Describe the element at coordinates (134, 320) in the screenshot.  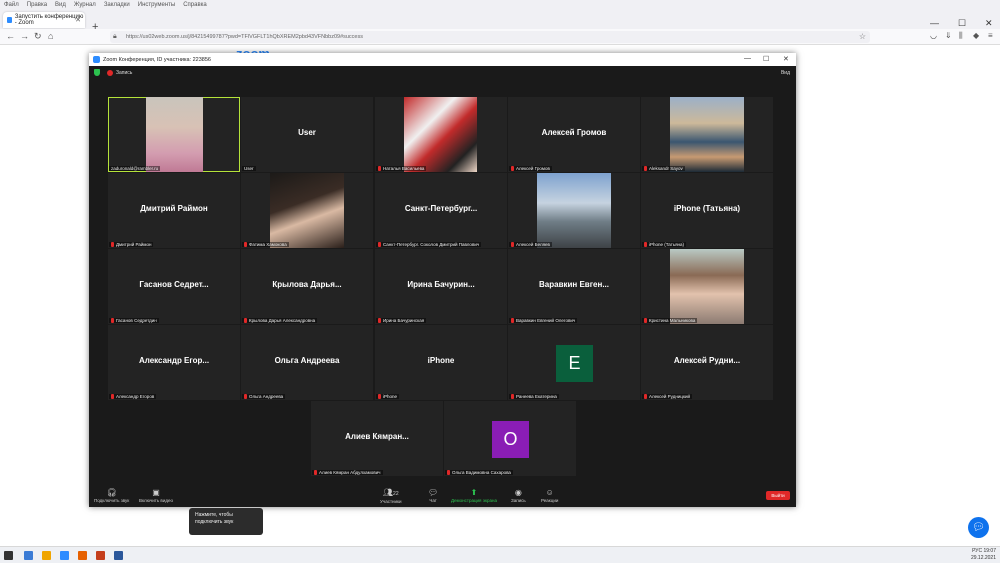
I see `participant-label: Гасанов Седретдин` at that location.